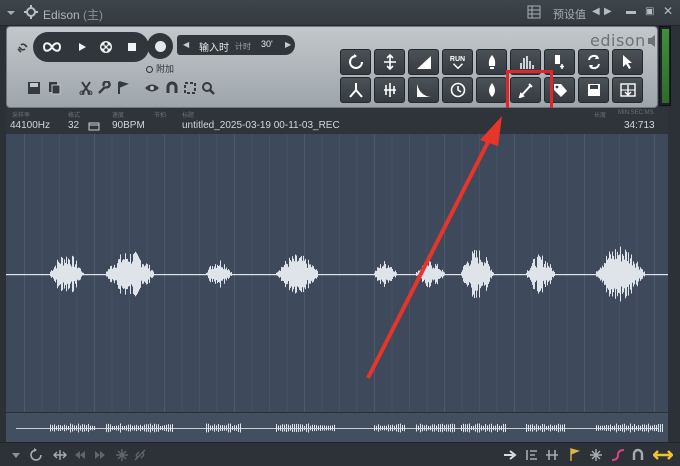 The image size is (680, 466). I want to click on bottom-menu-button, so click(16, 455).